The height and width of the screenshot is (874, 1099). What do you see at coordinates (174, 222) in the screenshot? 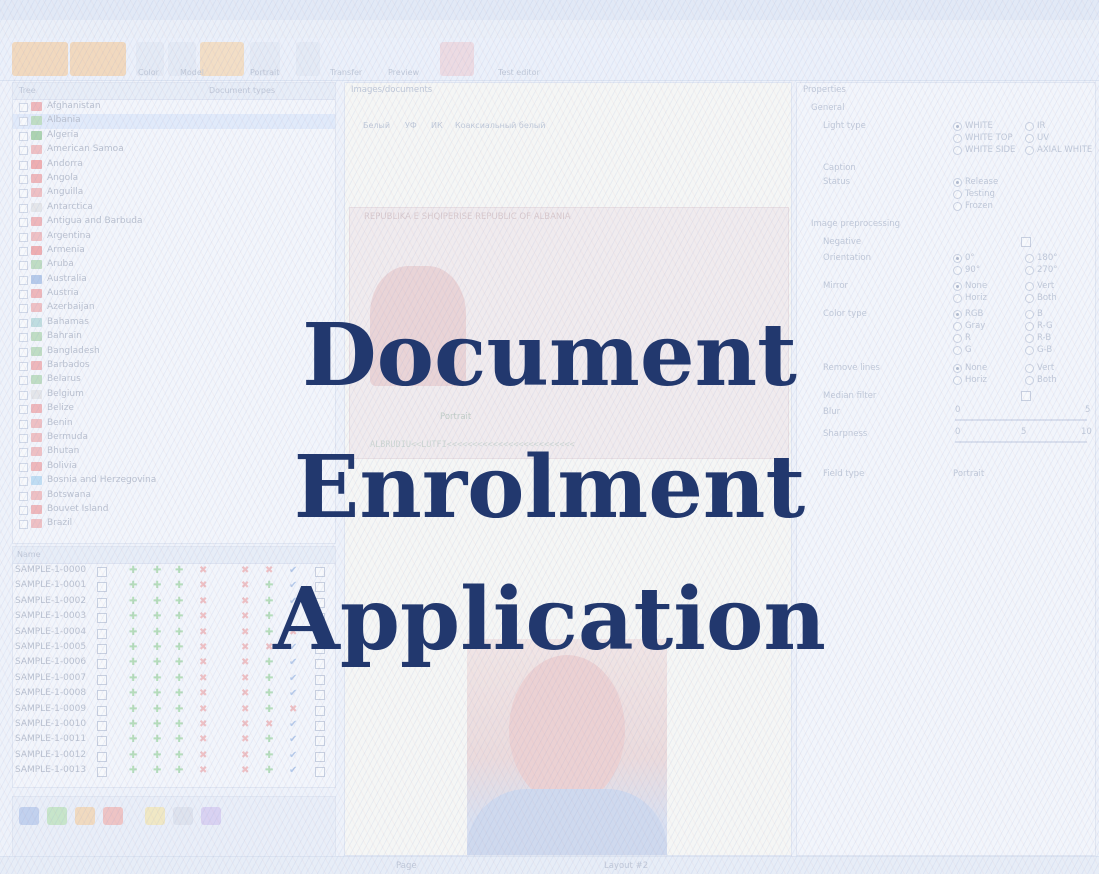
I see `country-item: Antigua and Barbuda` at bounding box center [174, 222].